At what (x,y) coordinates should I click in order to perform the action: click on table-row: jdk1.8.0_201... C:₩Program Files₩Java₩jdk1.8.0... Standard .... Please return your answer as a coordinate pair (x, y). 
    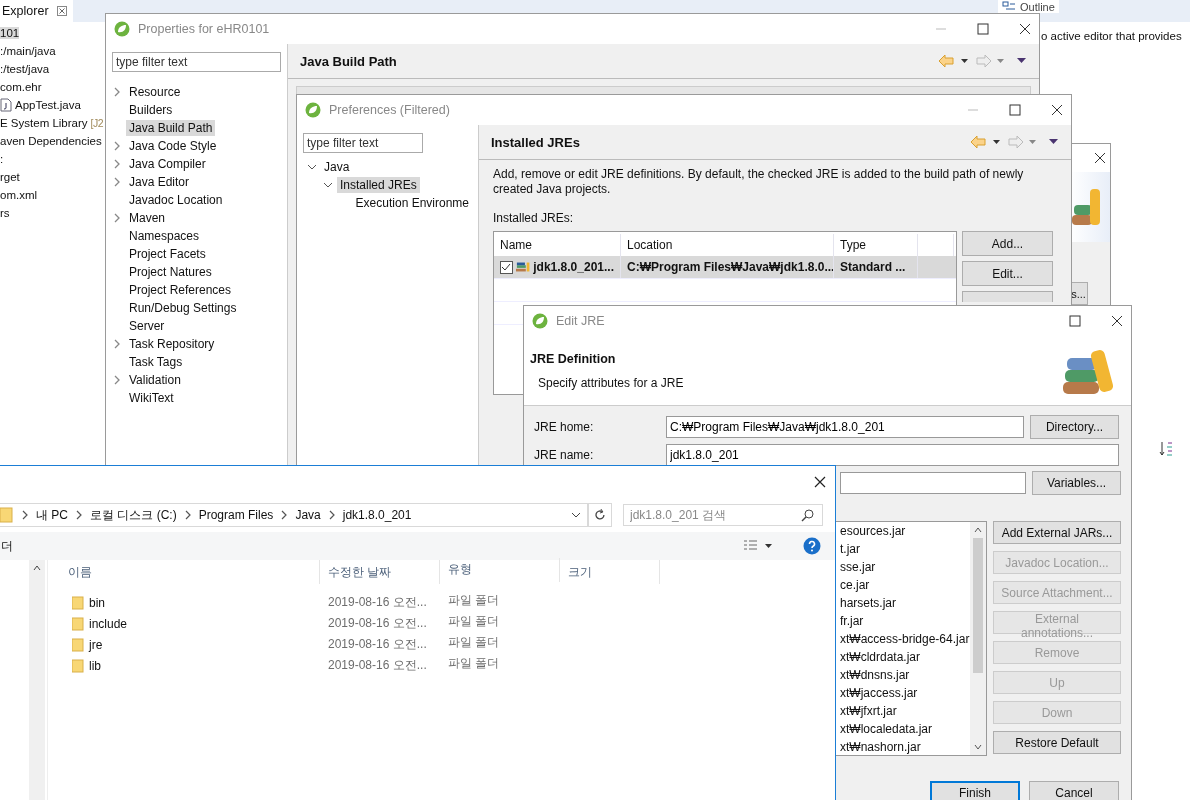
    Looking at the image, I should click on (725, 267).